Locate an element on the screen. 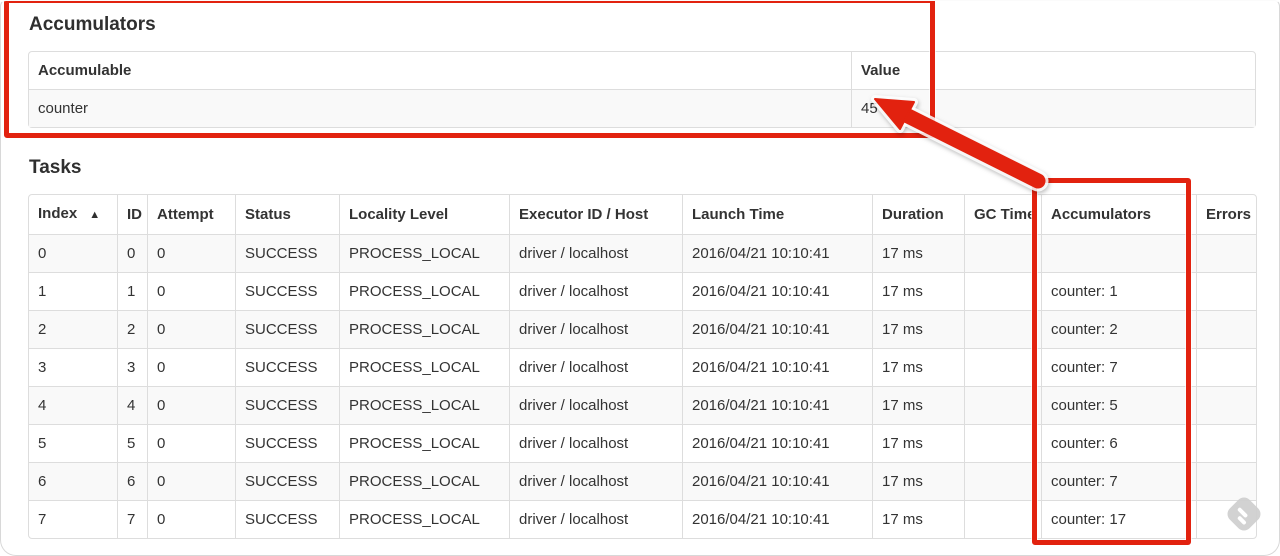 Image resolution: width=1280 pixels, height=556 pixels. column-header-index: Index ▲ is located at coordinates (73, 214).